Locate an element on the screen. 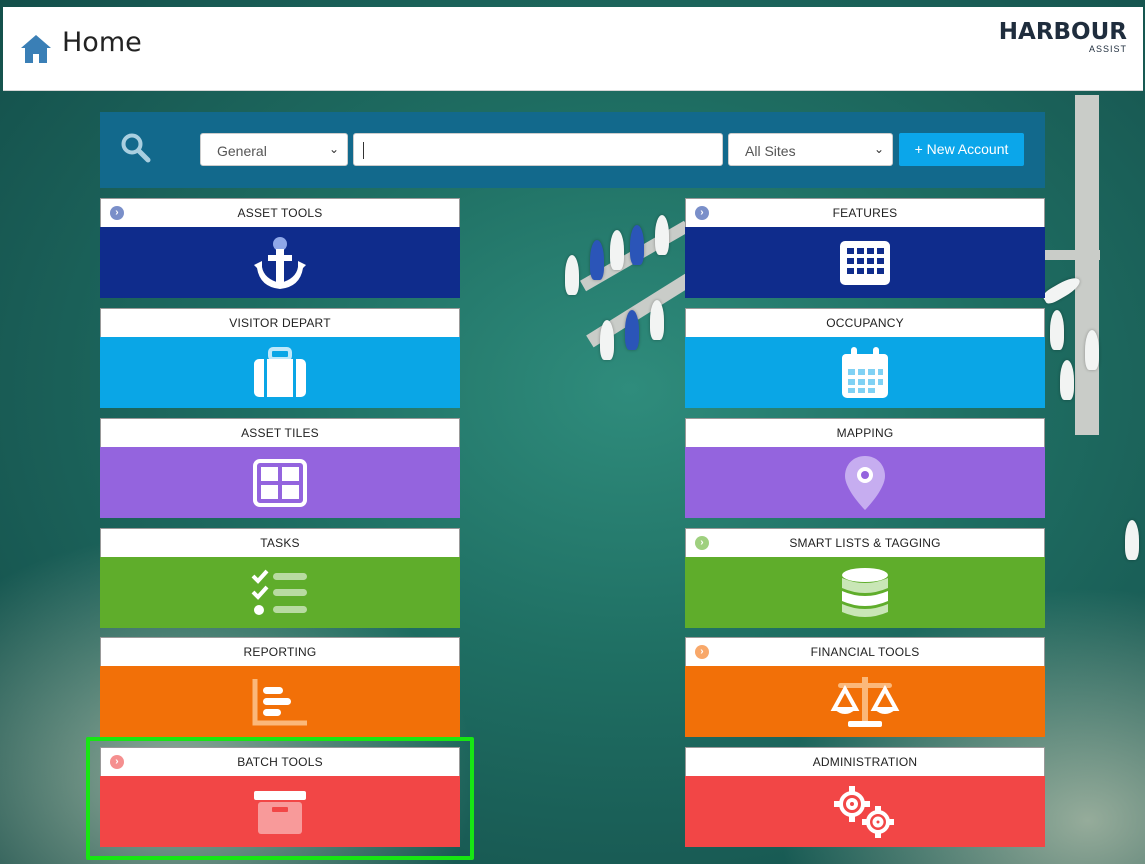 The height and width of the screenshot is (864, 1145). tile-header: › ASSET TOOLS is located at coordinates (280, 212).